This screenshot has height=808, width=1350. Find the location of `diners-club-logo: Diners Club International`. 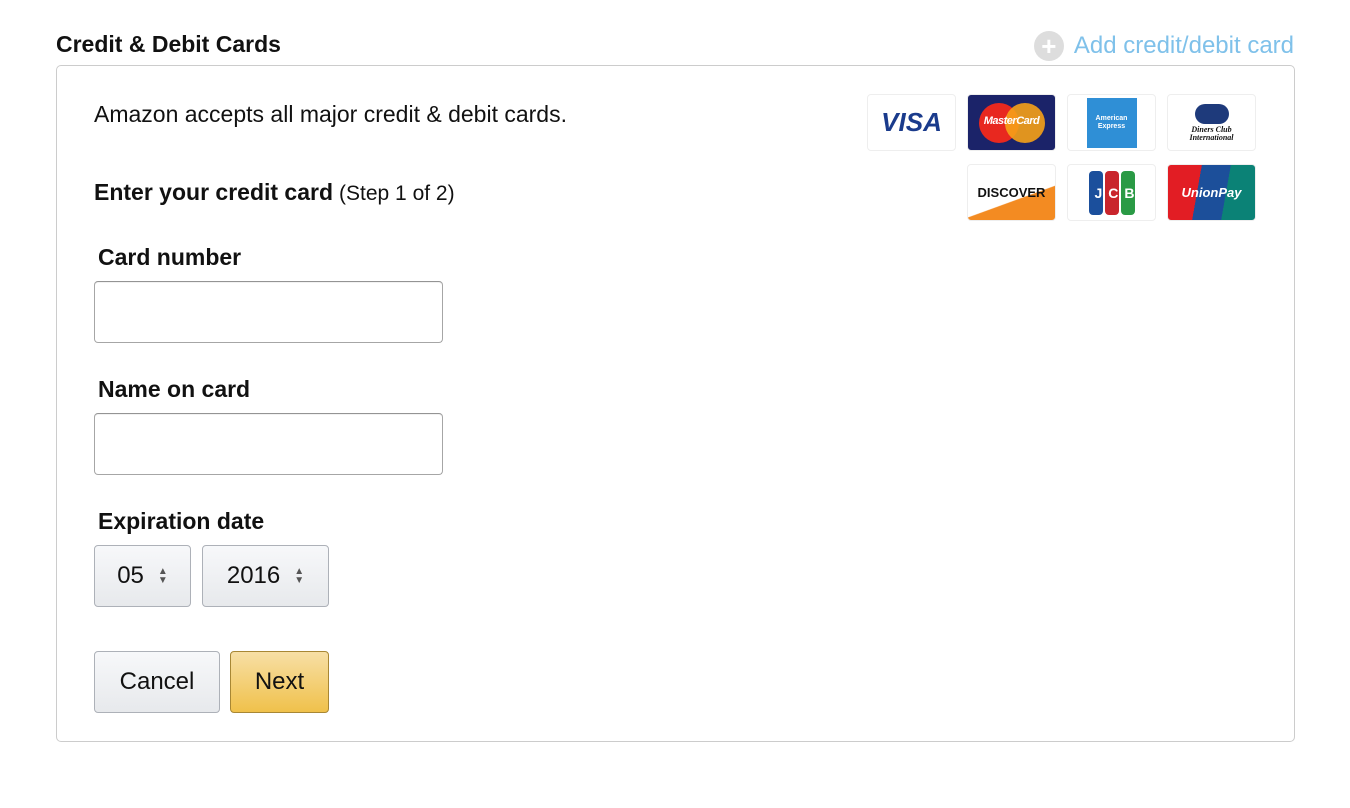

diners-club-logo: Diners Club International is located at coordinates (1211, 122).